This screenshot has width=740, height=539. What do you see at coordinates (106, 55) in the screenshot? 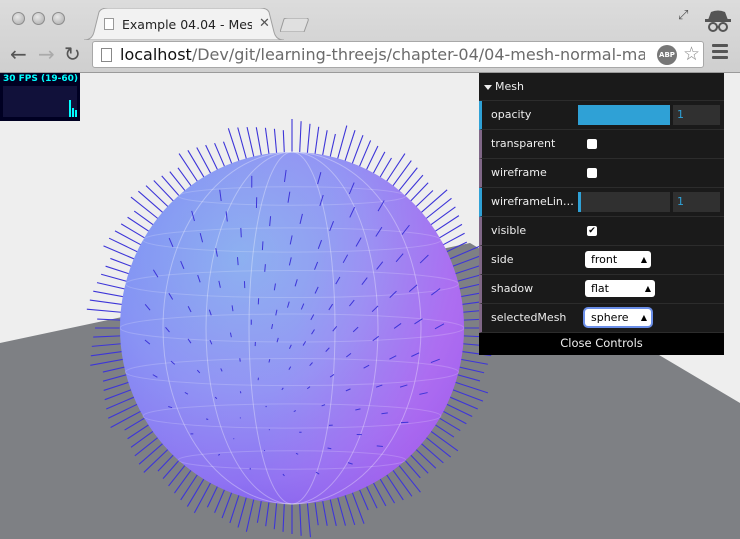
I see `page-icon` at bounding box center [106, 55].